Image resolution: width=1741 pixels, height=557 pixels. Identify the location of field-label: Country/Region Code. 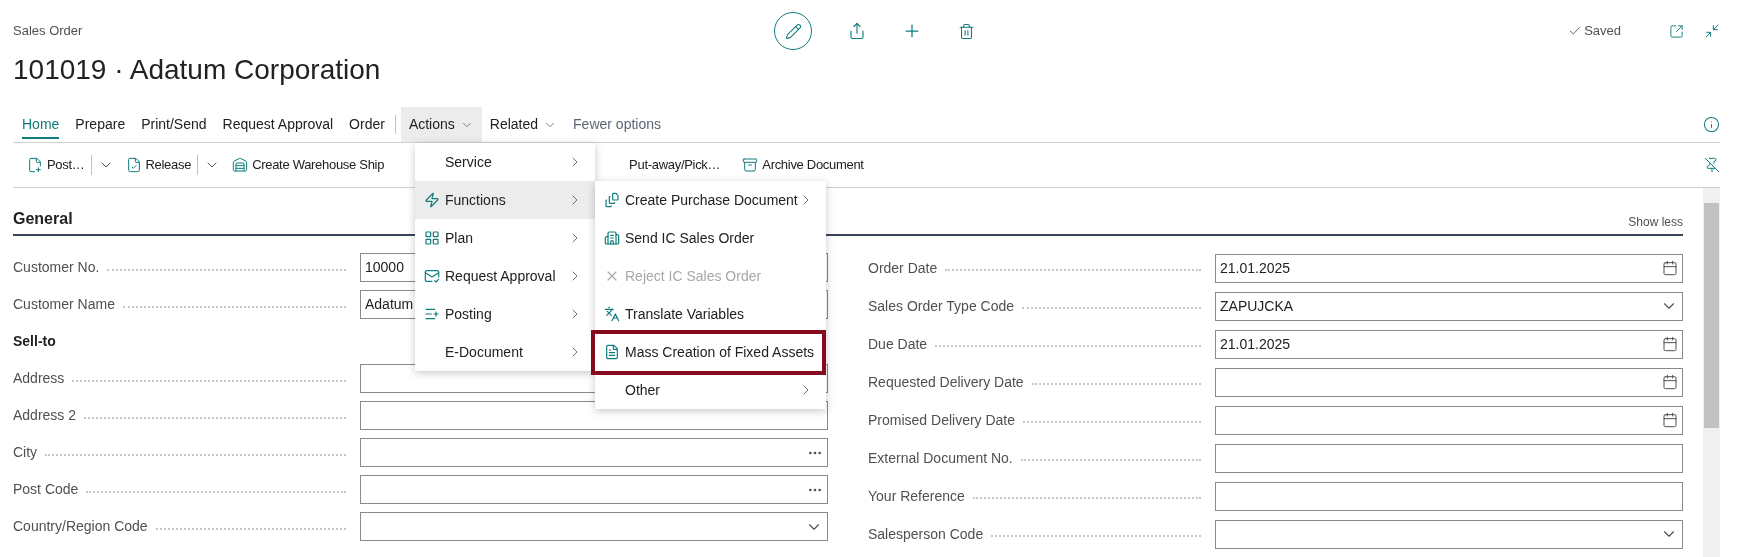
(81, 526).